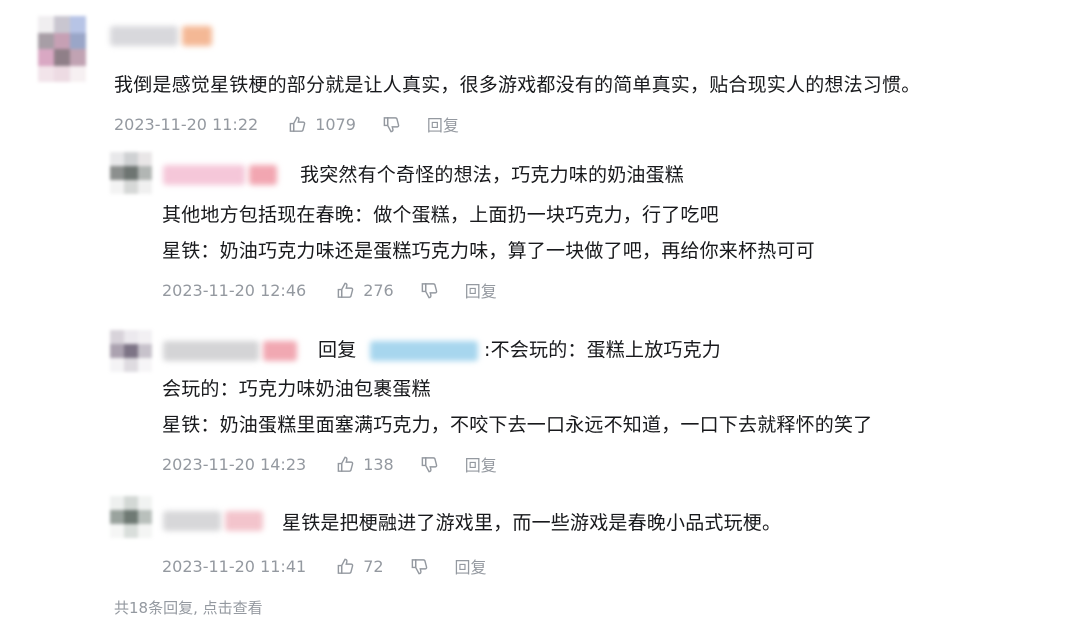  Describe the element at coordinates (329, 464) in the screenshot. I see `reply-meta: 2023-11-20 14:23 138 回复` at that location.